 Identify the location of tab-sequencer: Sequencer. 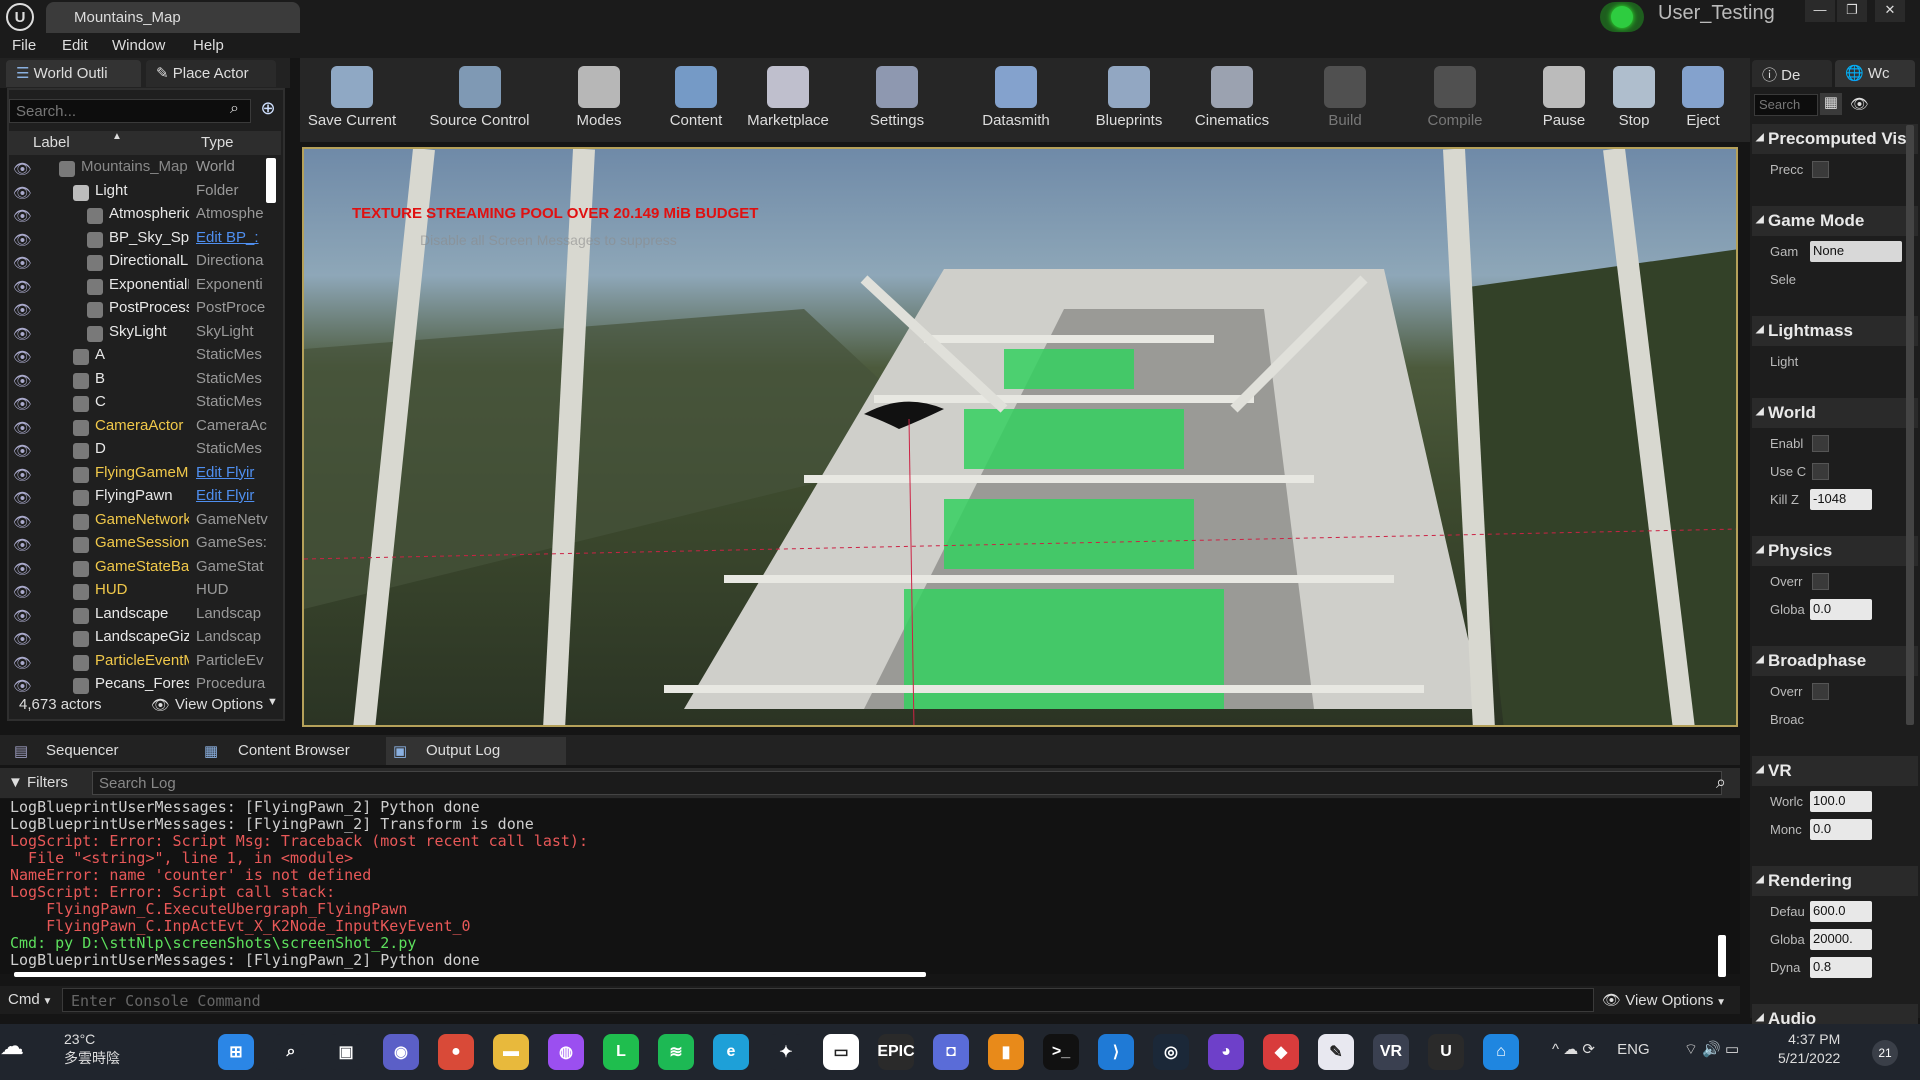
(101, 751).